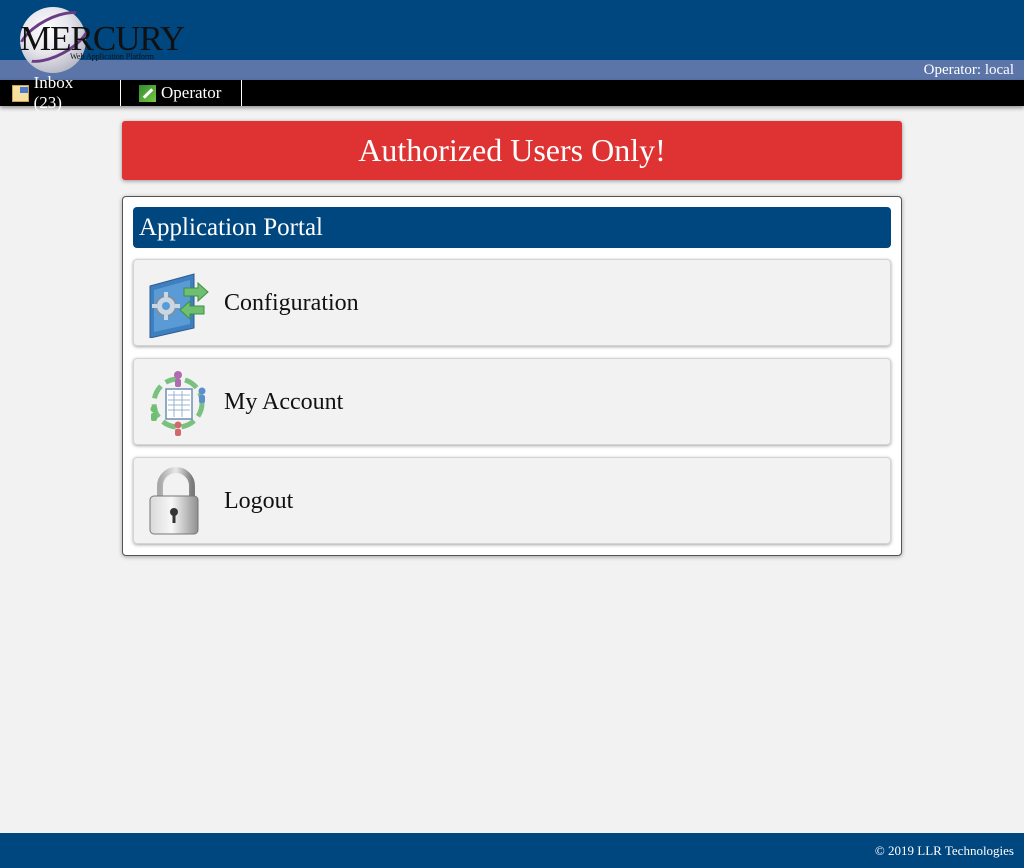 The image size is (1024, 868). Describe the element at coordinates (512, 500) in the screenshot. I see `portal-item-logout: Logout` at that location.